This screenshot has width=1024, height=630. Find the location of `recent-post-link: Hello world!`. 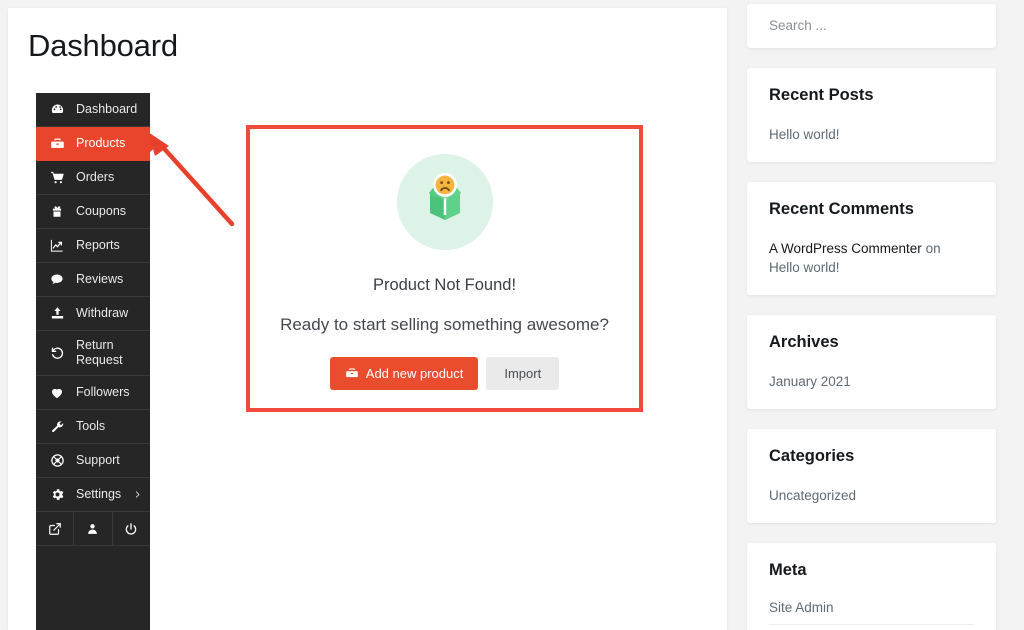

recent-post-link: Hello world! is located at coordinates (871, 134).